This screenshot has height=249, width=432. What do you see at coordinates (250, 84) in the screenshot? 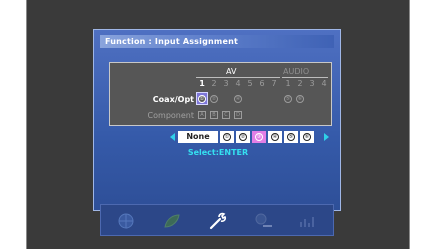
I see `av-column-5: 5` at bounding box center [250, 84].